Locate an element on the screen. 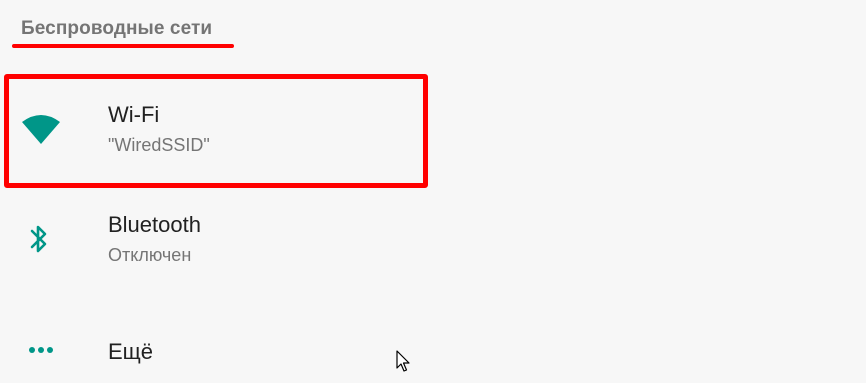 The height and width of the screenshot is (383, 866). bluetooth-icon is located at coordinates (38, 239).